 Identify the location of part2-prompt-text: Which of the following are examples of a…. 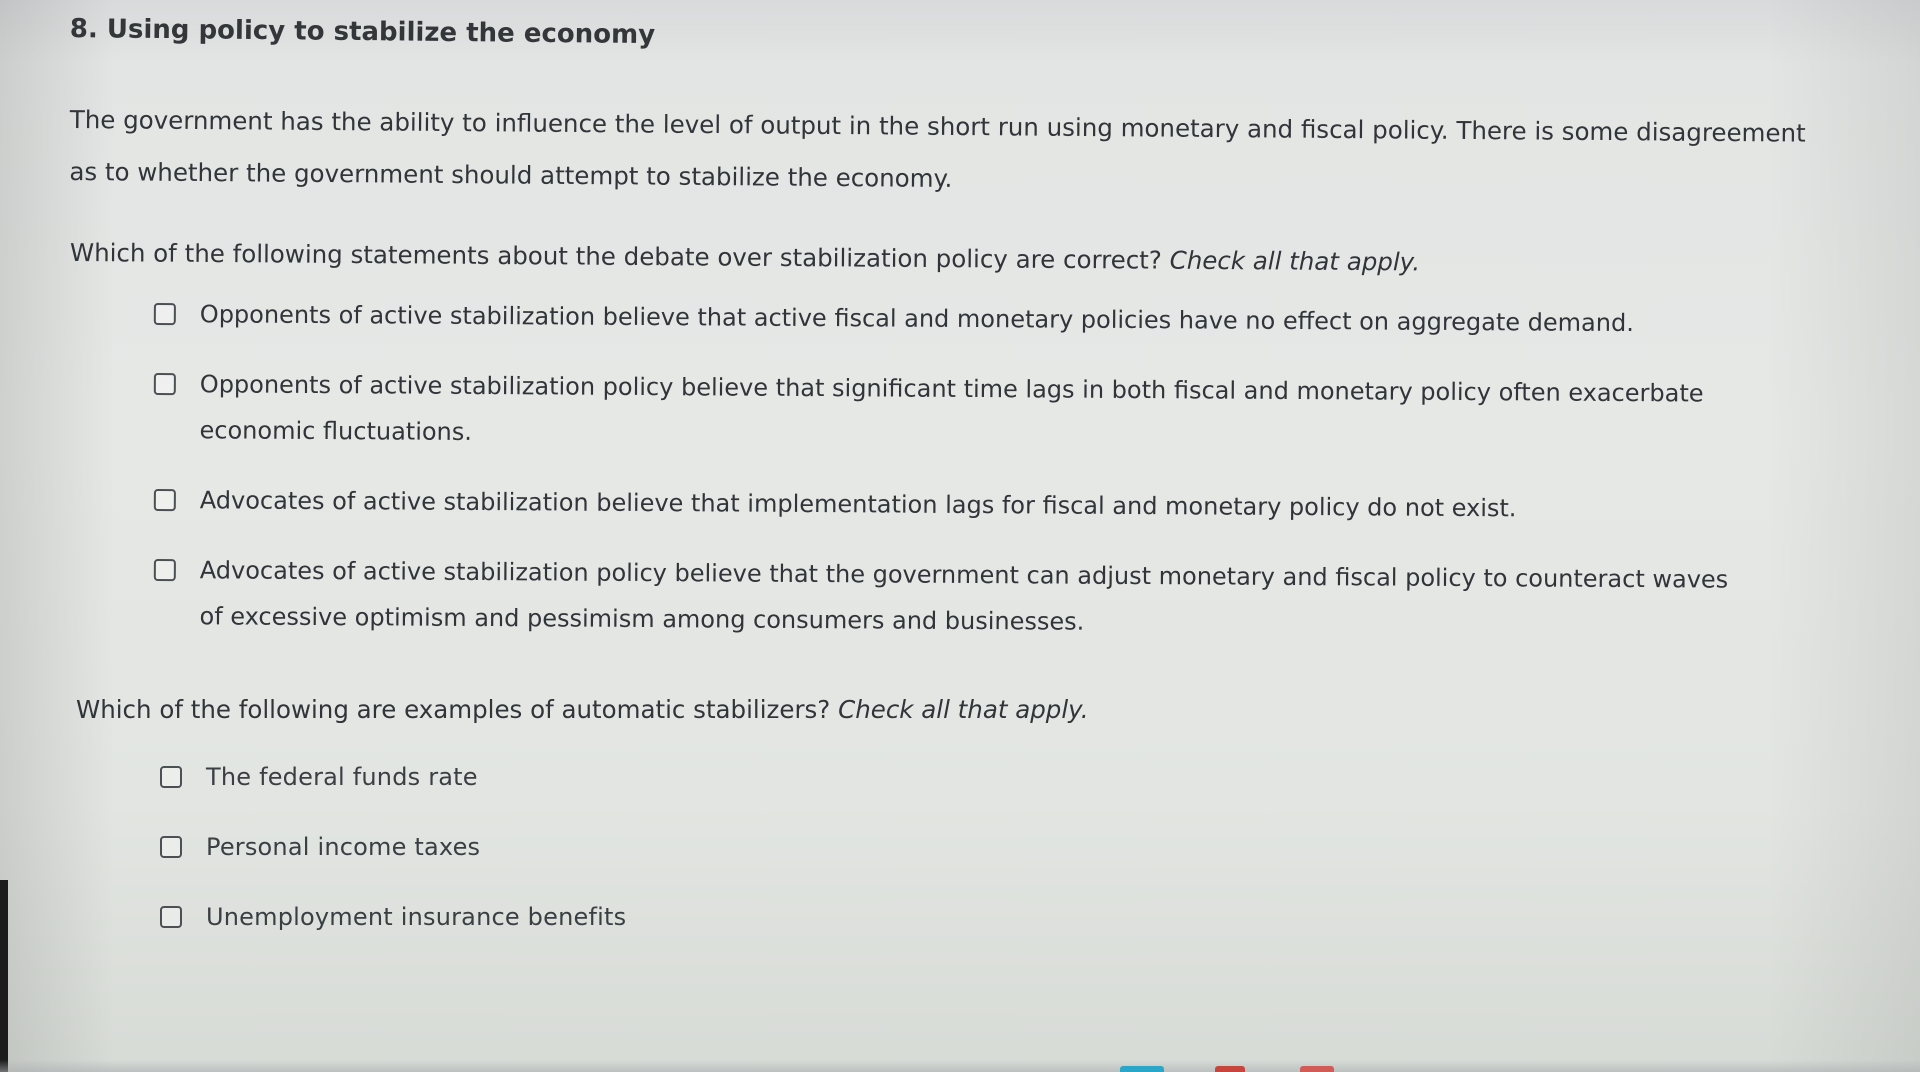
(453, 709).